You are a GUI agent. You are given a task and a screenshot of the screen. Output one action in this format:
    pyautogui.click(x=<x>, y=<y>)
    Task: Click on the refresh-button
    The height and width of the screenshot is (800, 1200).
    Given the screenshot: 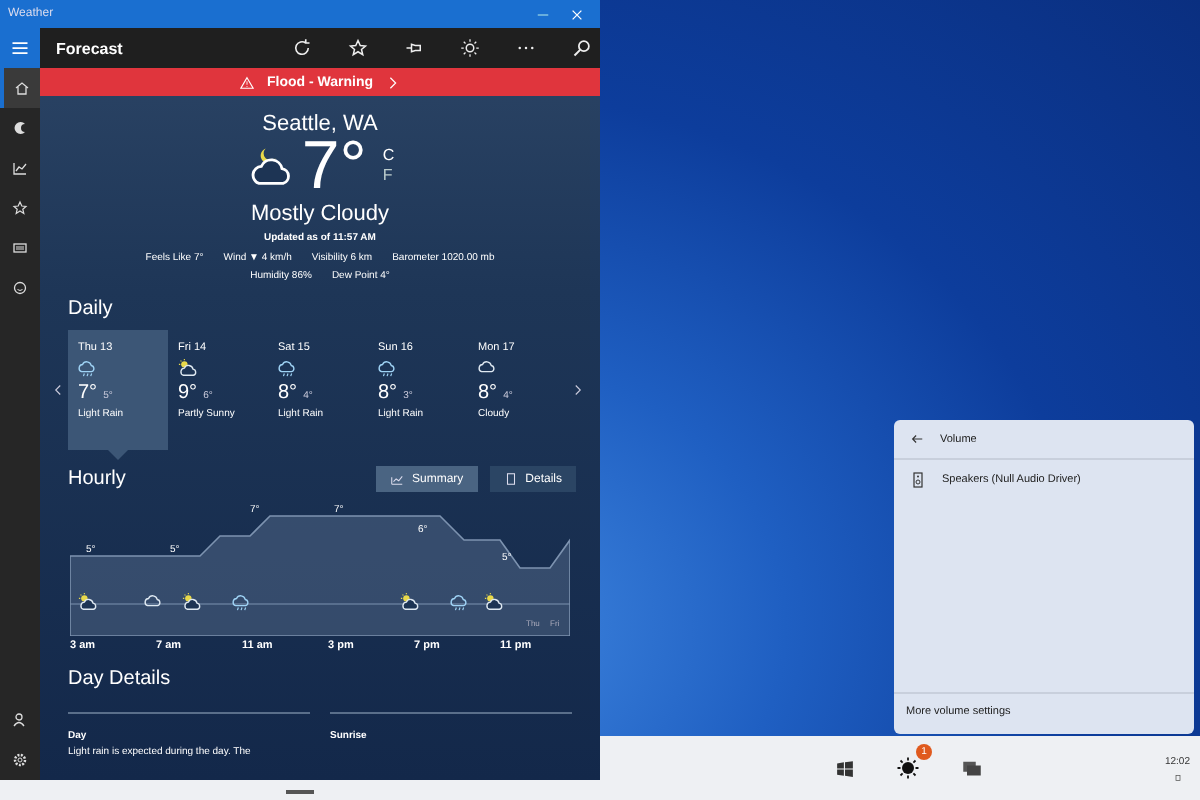 What is the action you would take?
    pyautogui.click(x=302, y=48)
    